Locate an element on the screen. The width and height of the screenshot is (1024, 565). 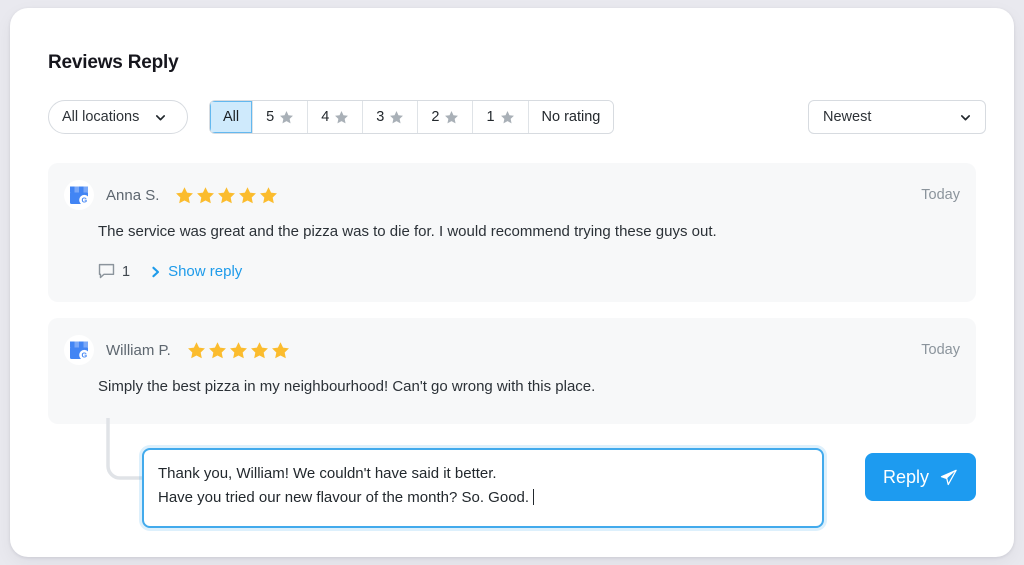
rating-filter-1: 1 is located at coordinates (501, 117).